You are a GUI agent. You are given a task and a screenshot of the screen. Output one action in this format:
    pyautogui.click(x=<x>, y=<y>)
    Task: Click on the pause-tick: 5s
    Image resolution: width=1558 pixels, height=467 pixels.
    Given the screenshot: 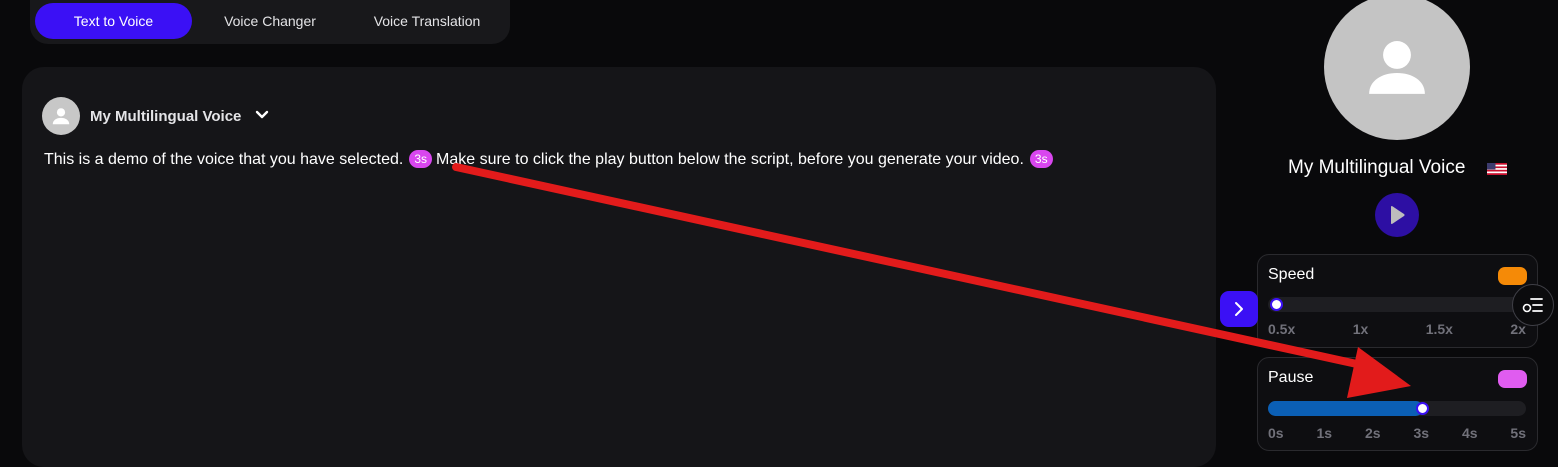 What is the action you would take?
    pyautogui.click(x=1518, y=433)
    